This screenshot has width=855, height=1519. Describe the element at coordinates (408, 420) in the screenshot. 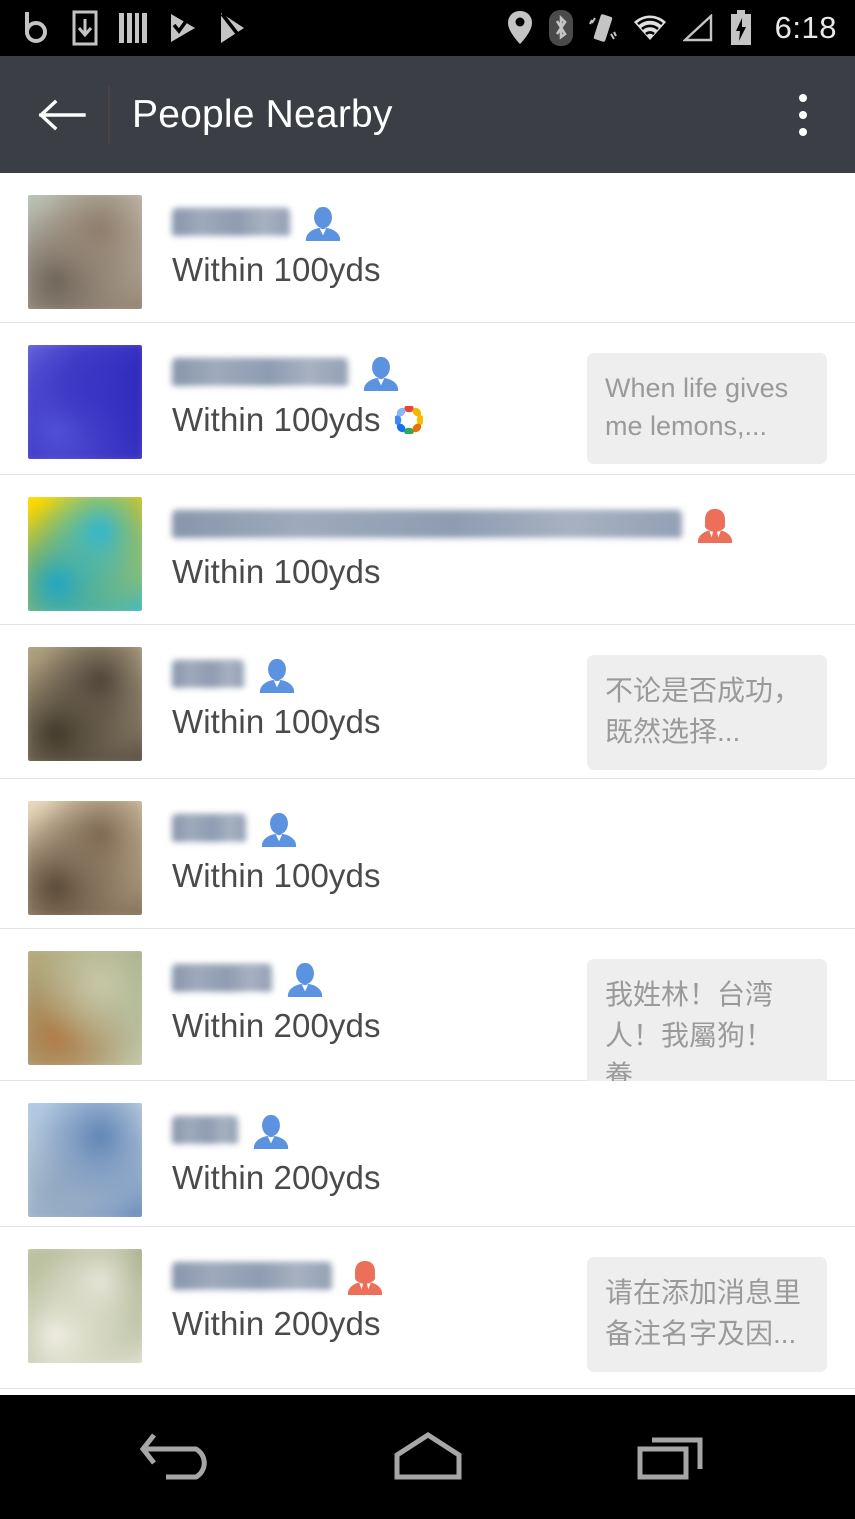

I see `google-photos-icon` at that location.